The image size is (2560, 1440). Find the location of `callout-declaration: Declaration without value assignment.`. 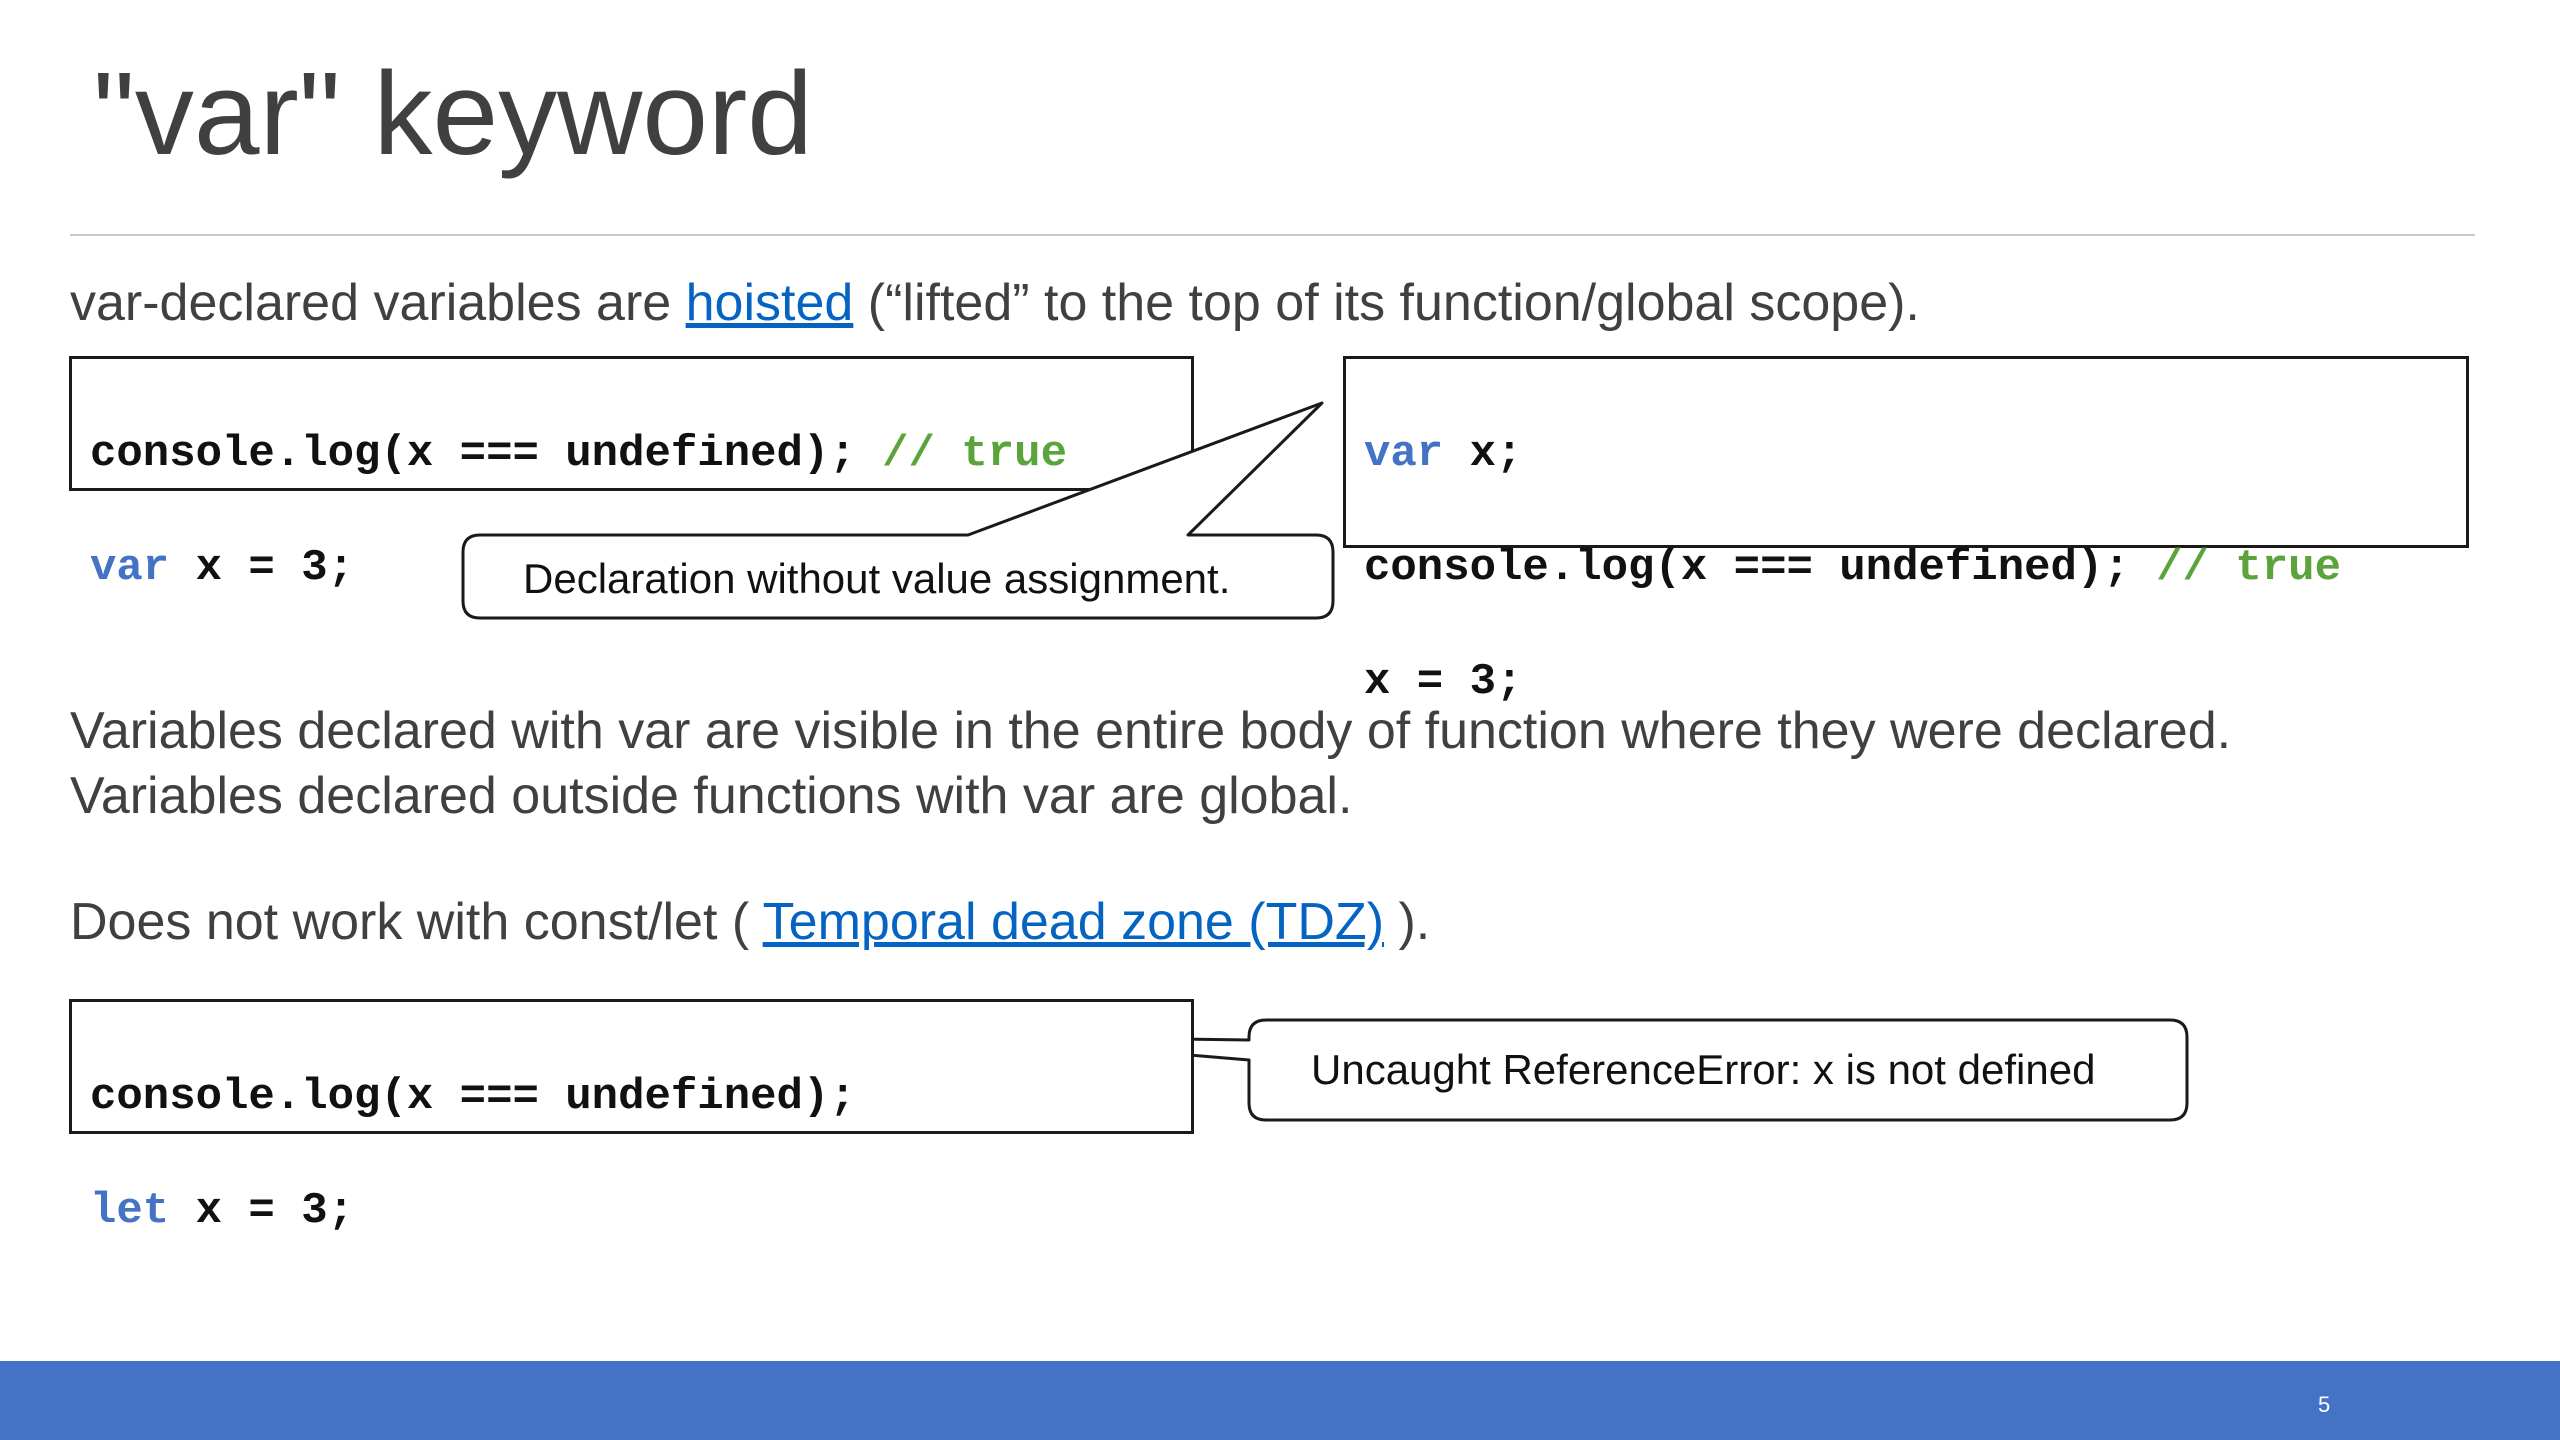

callout-declaration: Declaration without value assignment. is located at coordinates (877, 578).